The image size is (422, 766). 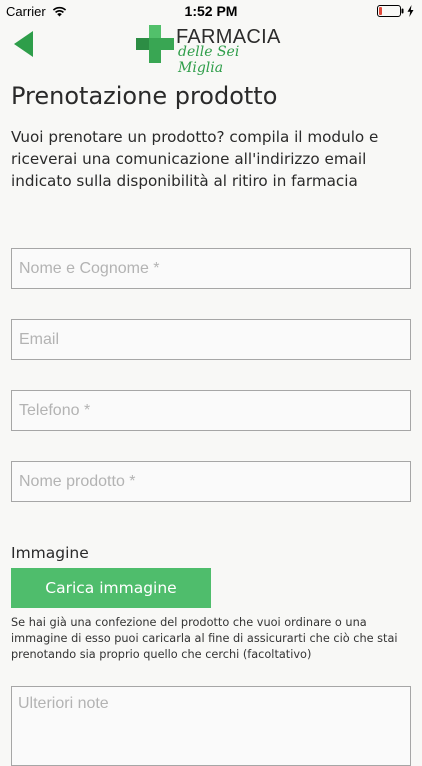 What do you see at coordinates (209, 60) in the screenshot?
I see `logo-subtitle: delle Sei Miglia` at bounding box center [209, 60].